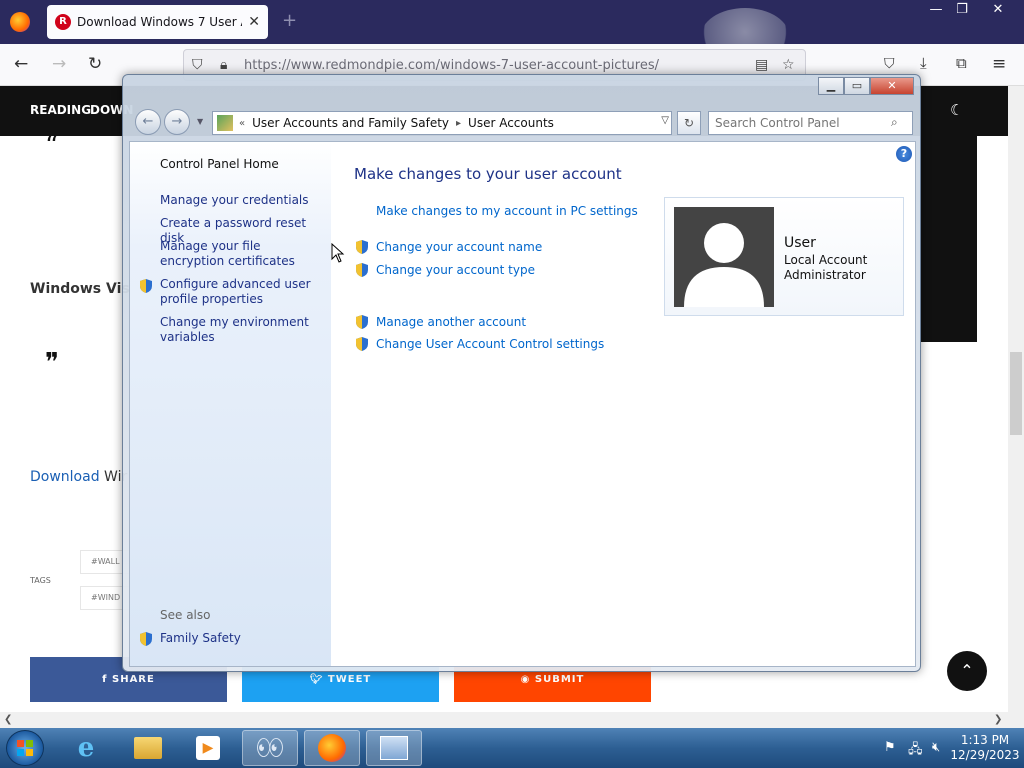  Describe the element at coordinates (148, 122) in the screenshot. I see `cp-back-button: ←` at that location.